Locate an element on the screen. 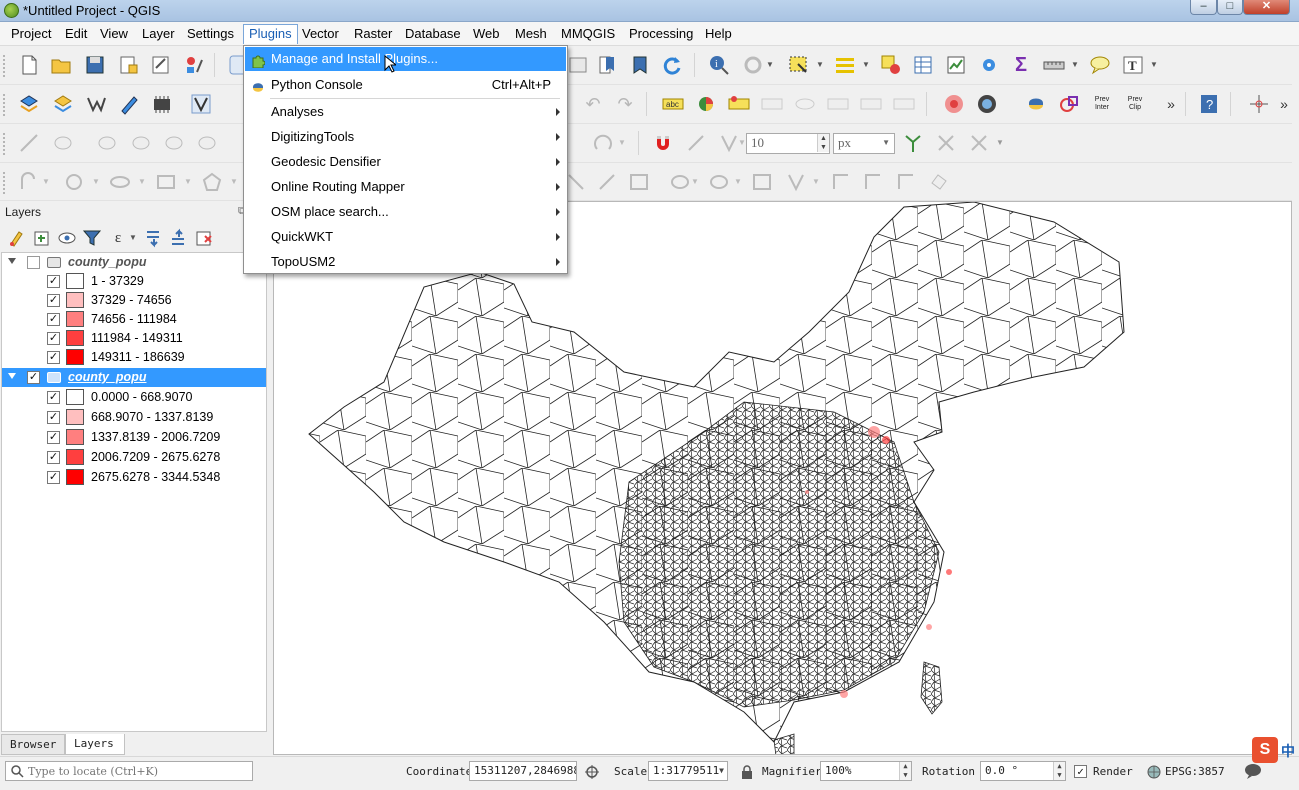 The image size is (1299, 790). rotation-spinner: ▲ ▼ is located at coordinates (1059, 771).